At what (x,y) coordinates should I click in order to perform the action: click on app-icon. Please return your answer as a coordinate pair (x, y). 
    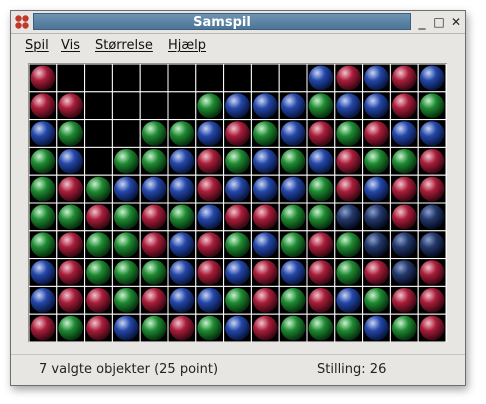
    Looking at the image, I should click on (22, 22).